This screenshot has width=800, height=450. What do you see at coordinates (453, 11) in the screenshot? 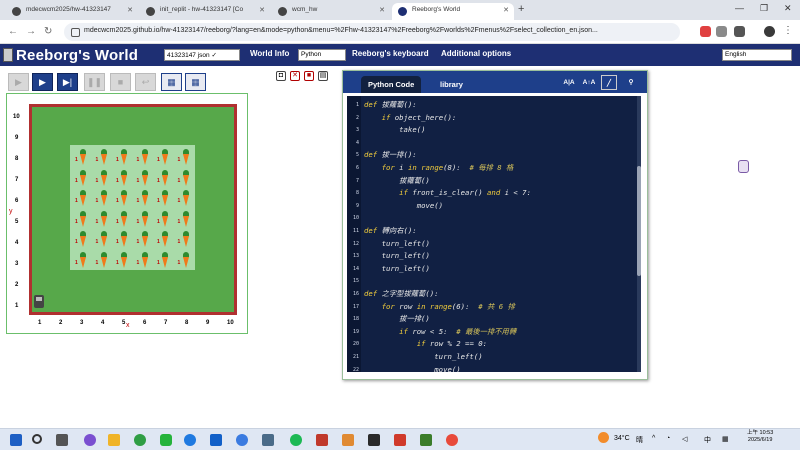
I see `tab-reeborg: Reeborg's World ✕` at bounding box center [453, 11].